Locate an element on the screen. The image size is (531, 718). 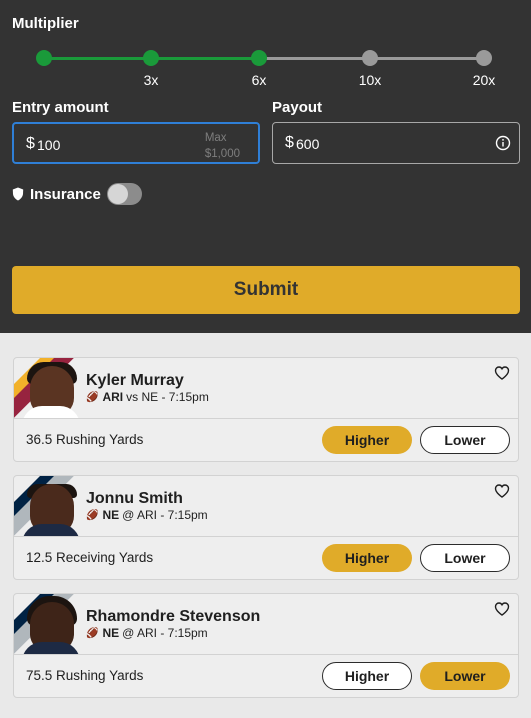
game-info: 🏈 ARI vs NE - 7:15pm is located at coordinates (147, 397).